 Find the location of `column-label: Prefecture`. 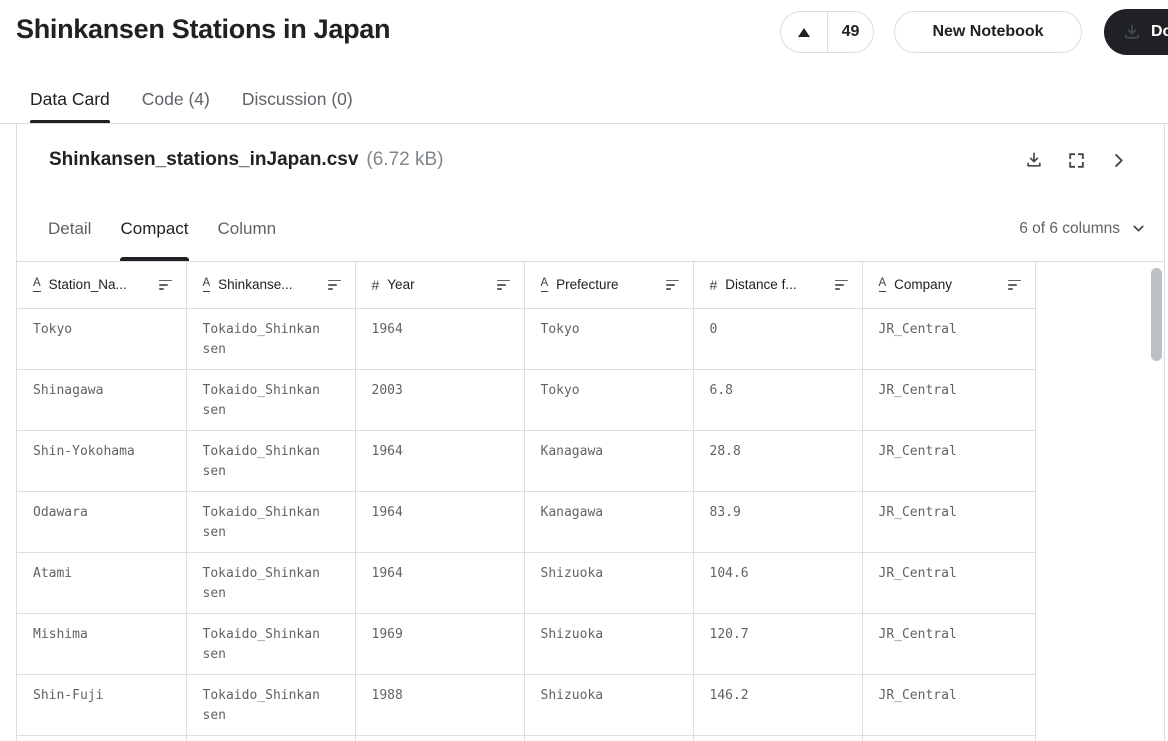

column-label: Prefecture is located at coordinates (587, 285).